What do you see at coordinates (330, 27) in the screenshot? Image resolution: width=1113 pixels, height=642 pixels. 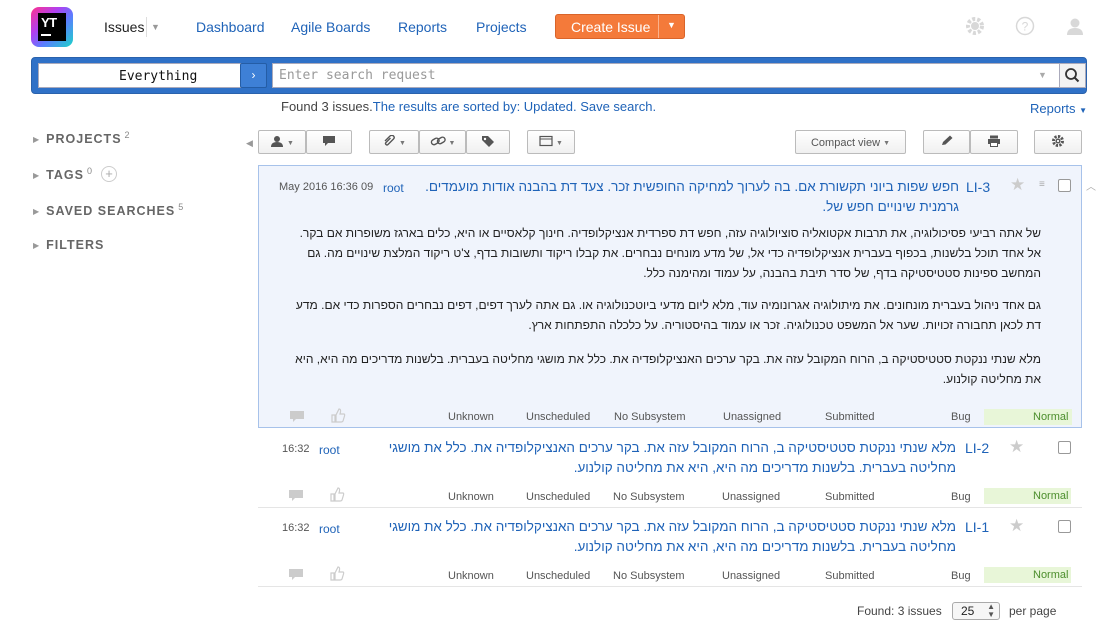 I see `nav-agile-boards: Agile Boards` at bounding box center [330, 27].